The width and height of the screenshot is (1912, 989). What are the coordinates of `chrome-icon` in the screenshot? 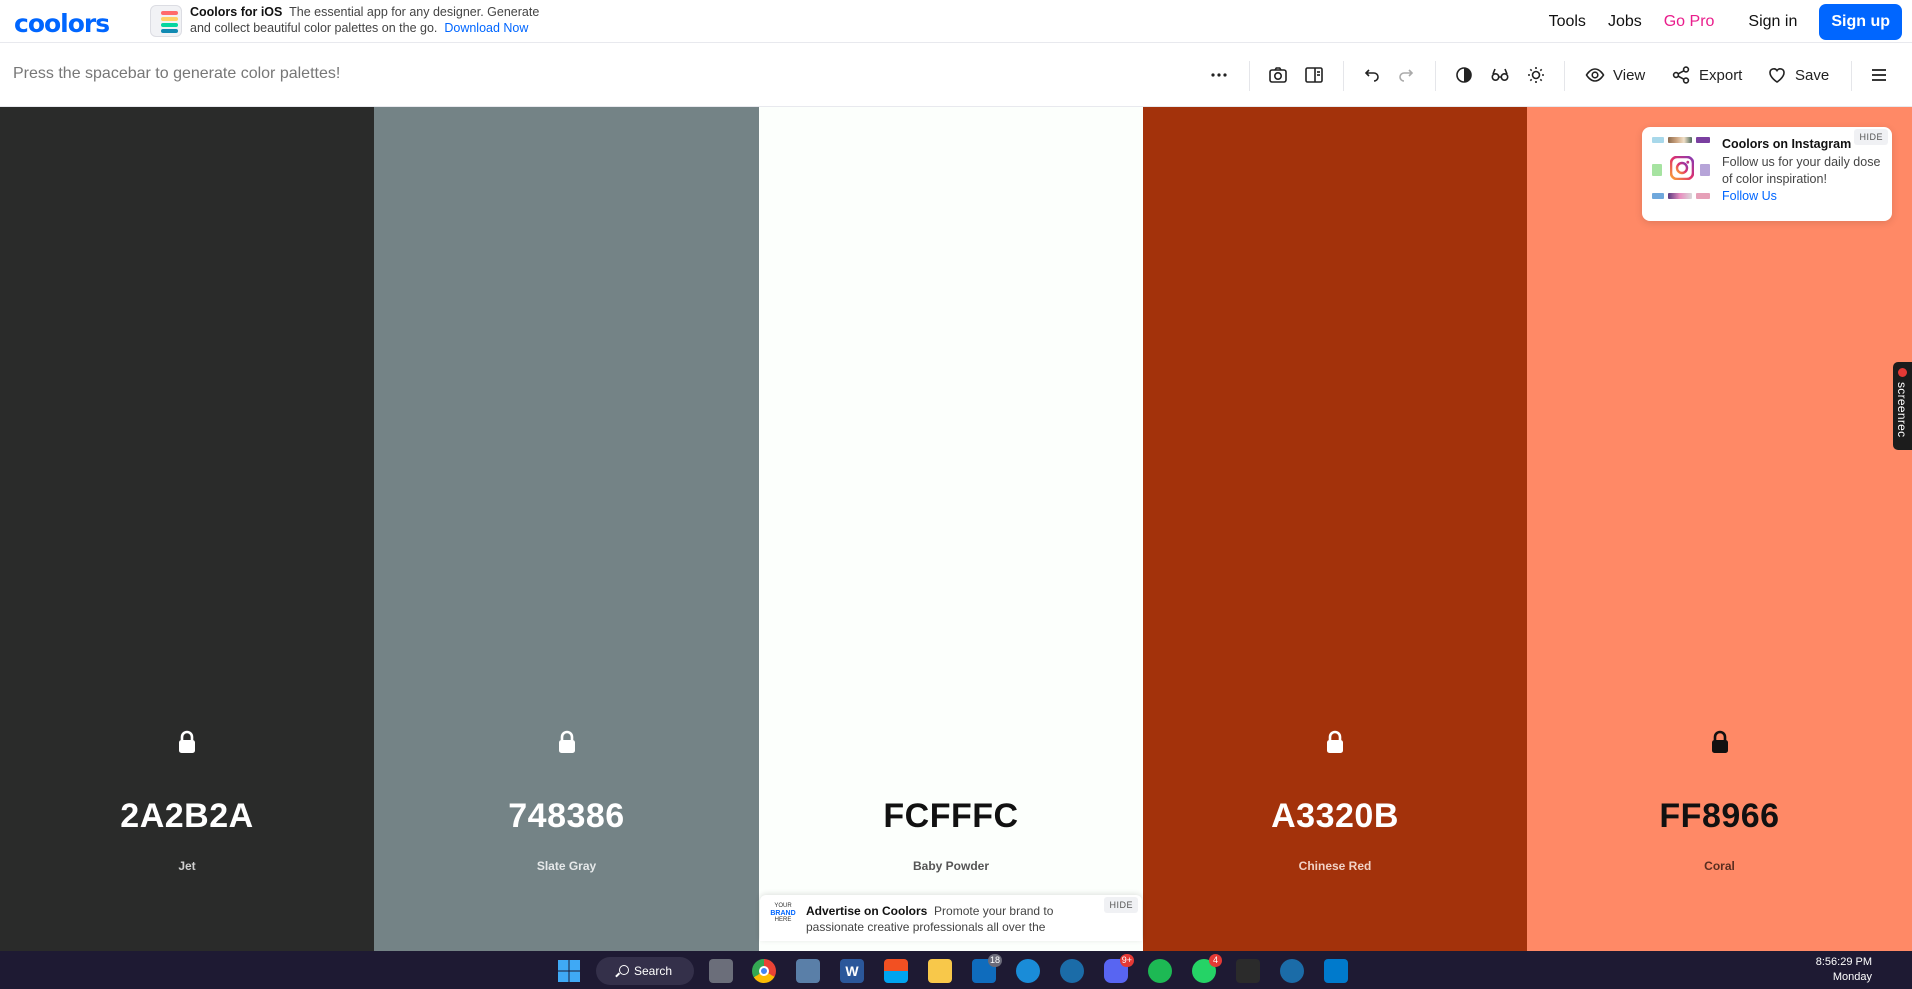 It's located at (764, 971).